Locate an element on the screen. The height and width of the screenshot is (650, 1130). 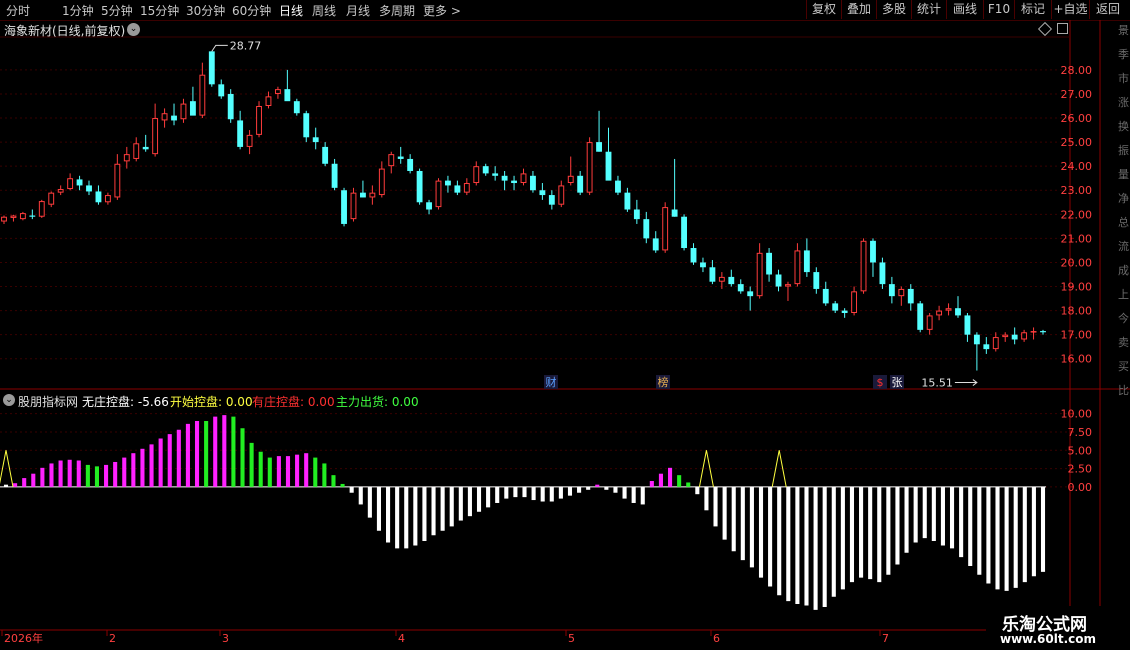
max-price-label: 28.77 is located at coordinates (245, 45).